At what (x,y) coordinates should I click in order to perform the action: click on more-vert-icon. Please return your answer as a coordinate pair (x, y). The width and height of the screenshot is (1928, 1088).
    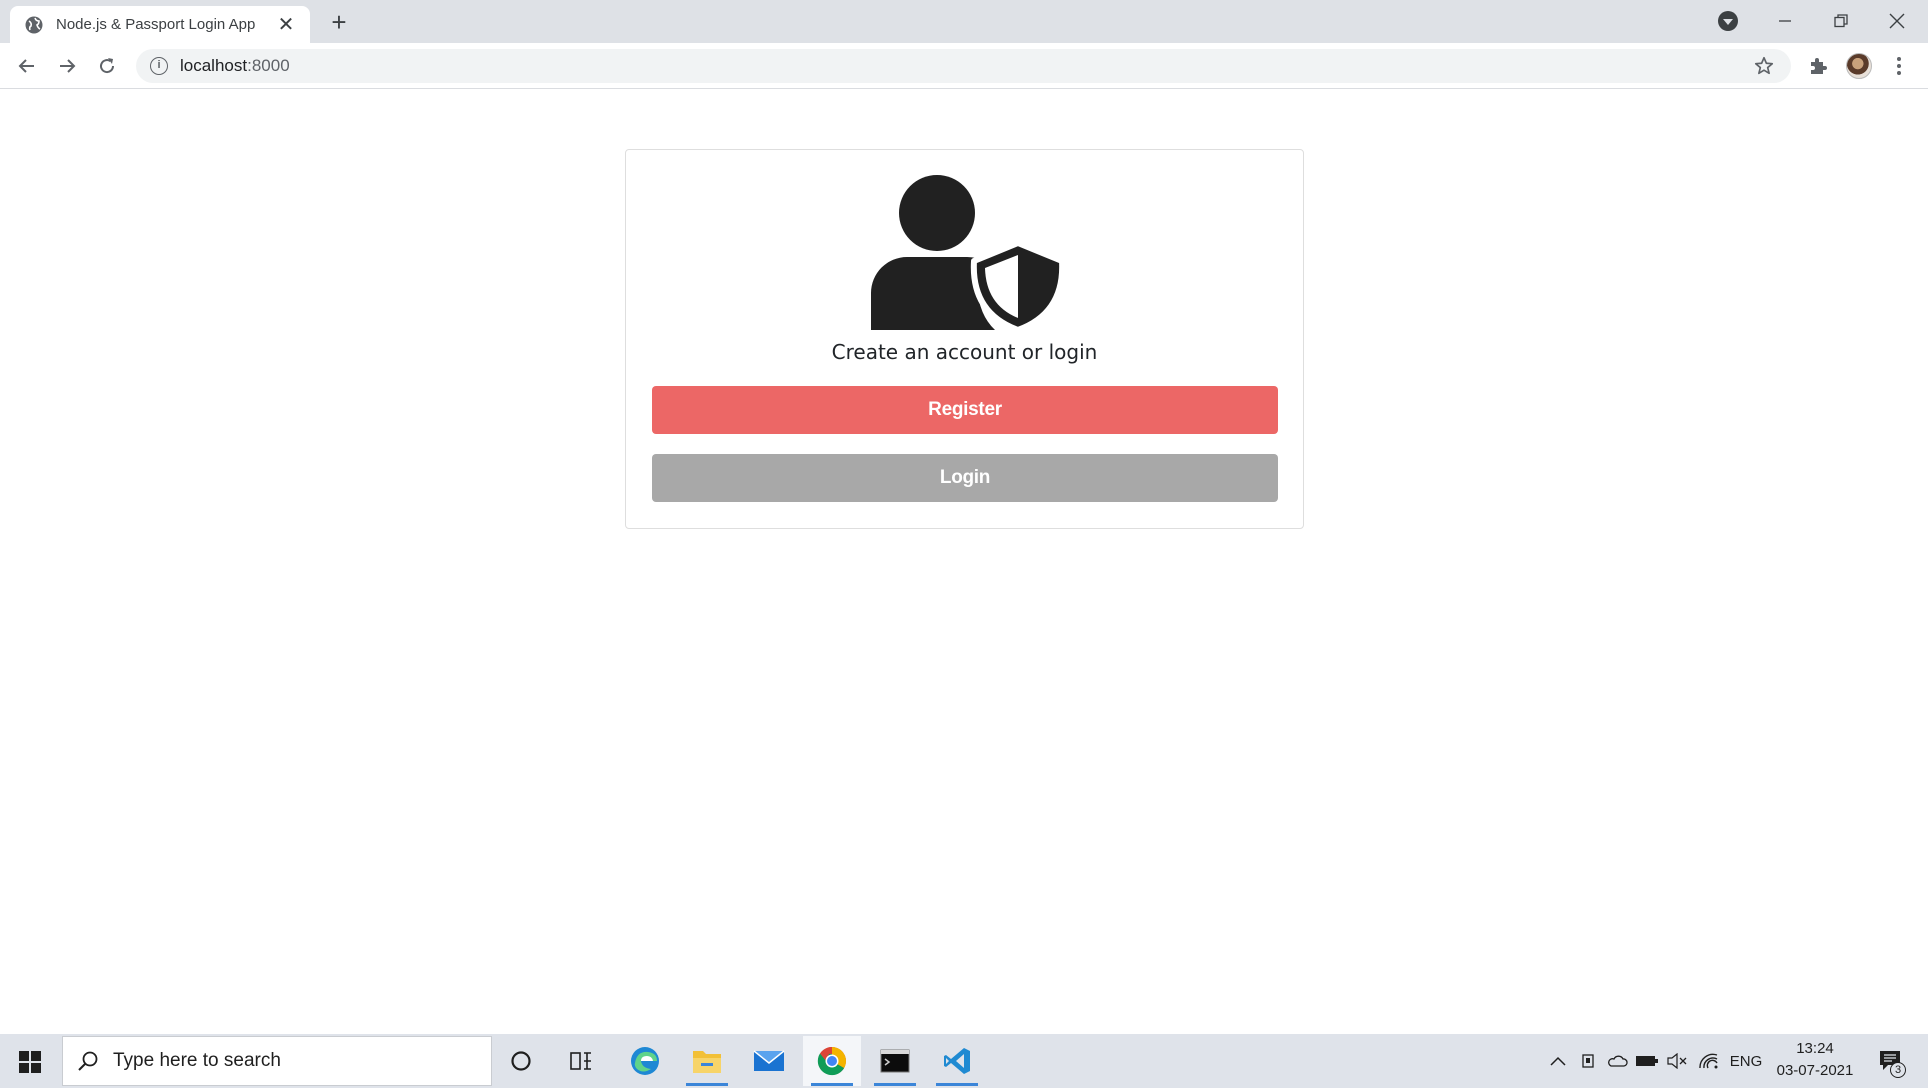
    Looking at the image, I should click on (1899, 66).